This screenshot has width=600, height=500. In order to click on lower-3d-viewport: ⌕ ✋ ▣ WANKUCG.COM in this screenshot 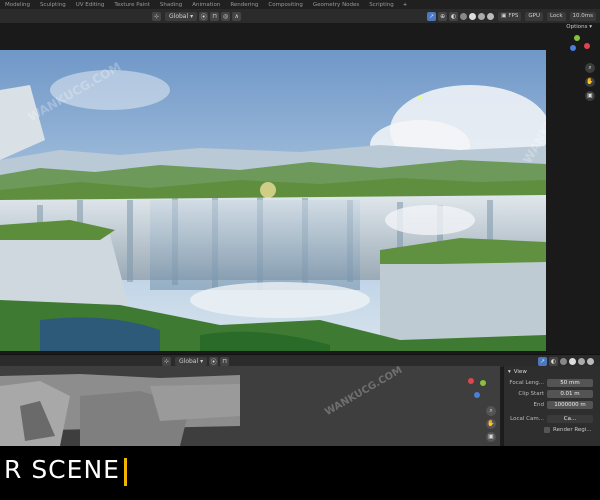, I will do `click(250, 406)`.